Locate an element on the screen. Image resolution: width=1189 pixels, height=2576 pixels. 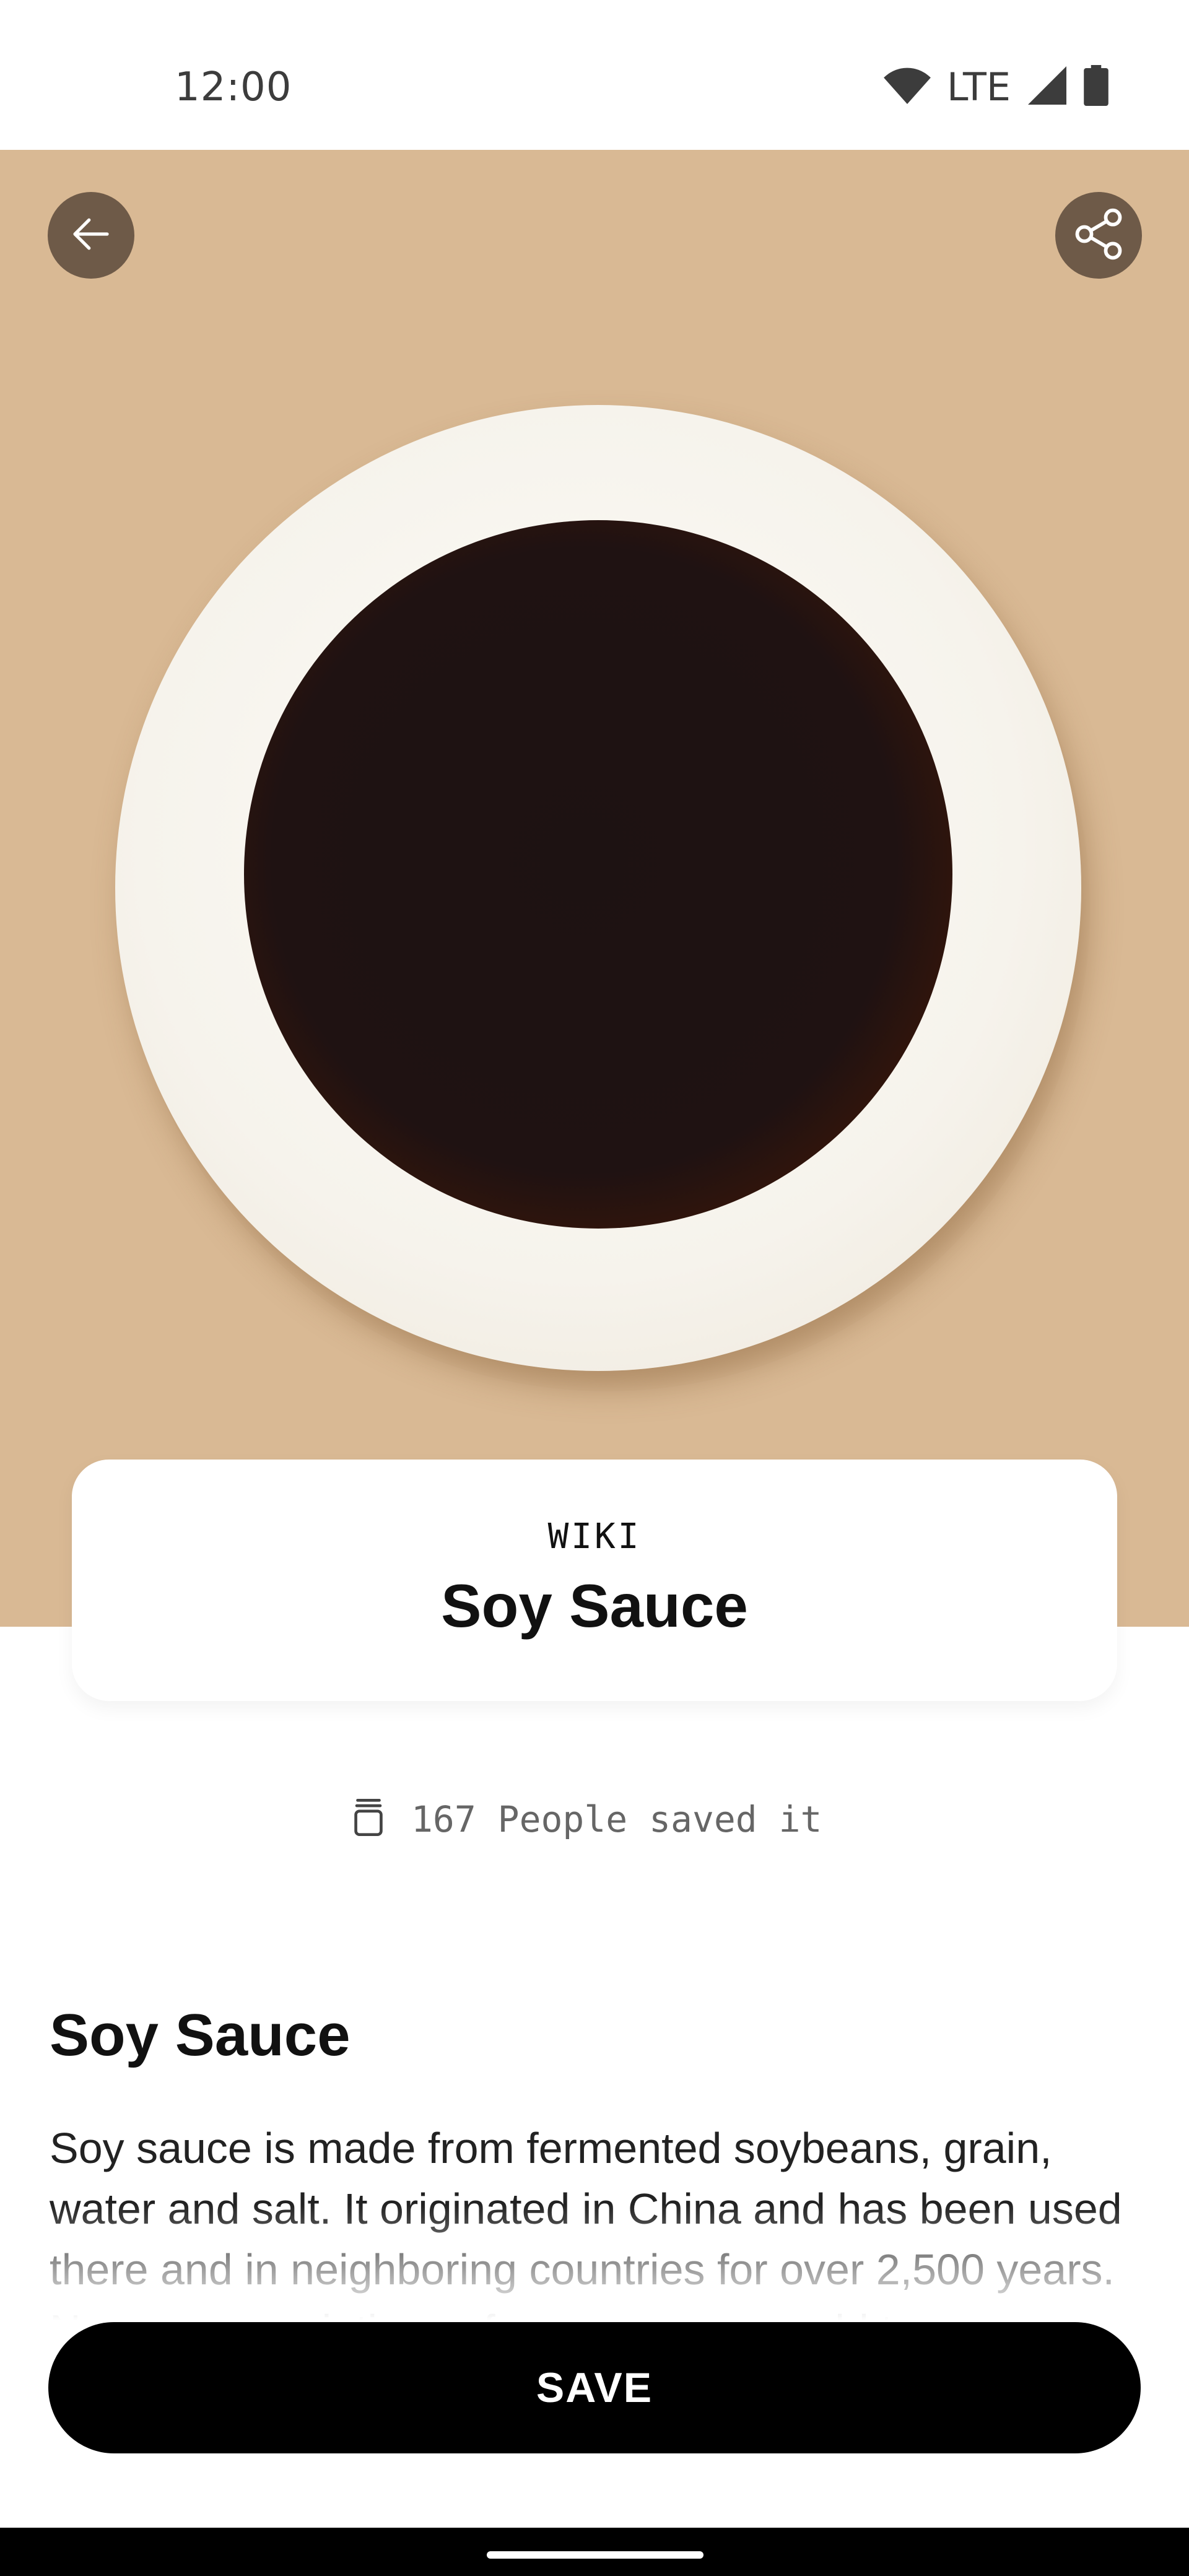
status-bar: 12:00 LTE is located at coordinates (594, 75).